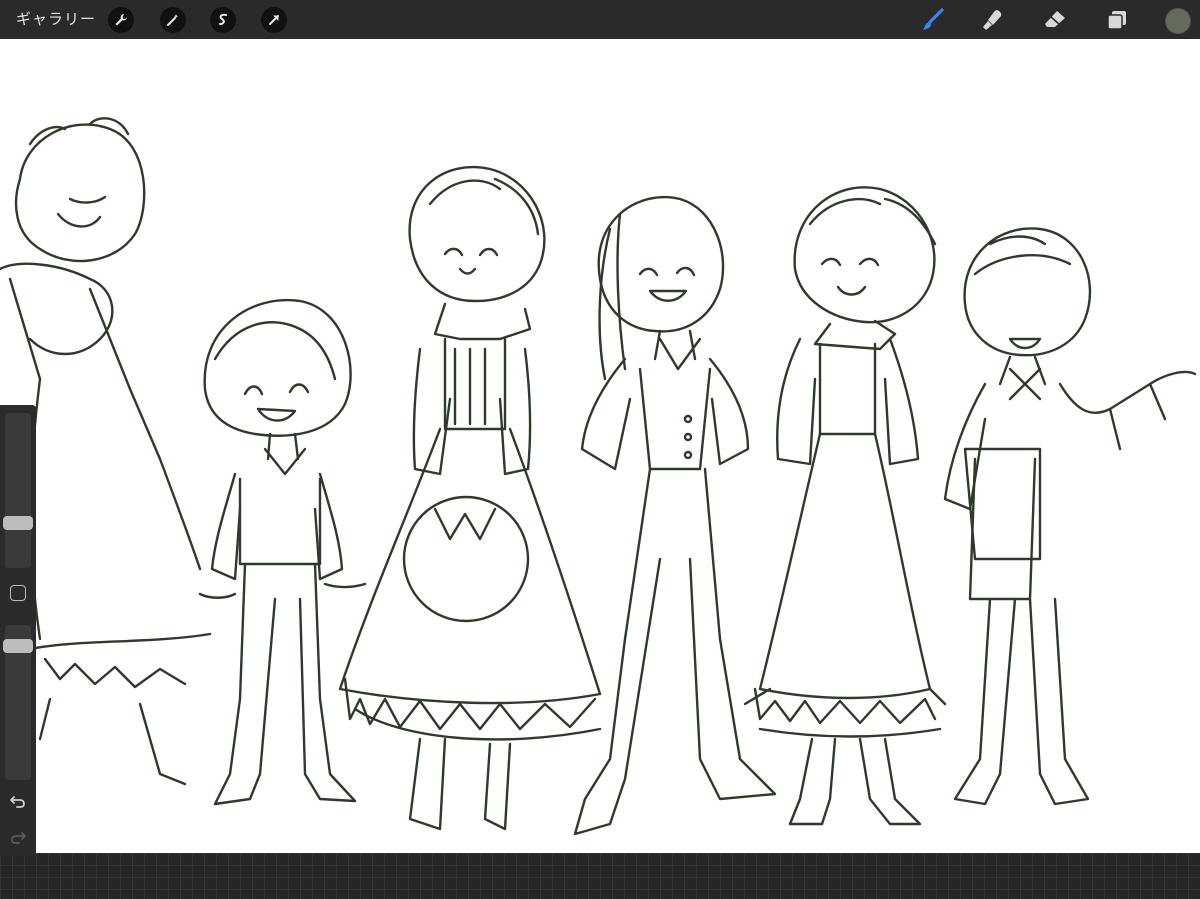  I want to click on top-toolbar: ギャラリー, so click(600, 19).